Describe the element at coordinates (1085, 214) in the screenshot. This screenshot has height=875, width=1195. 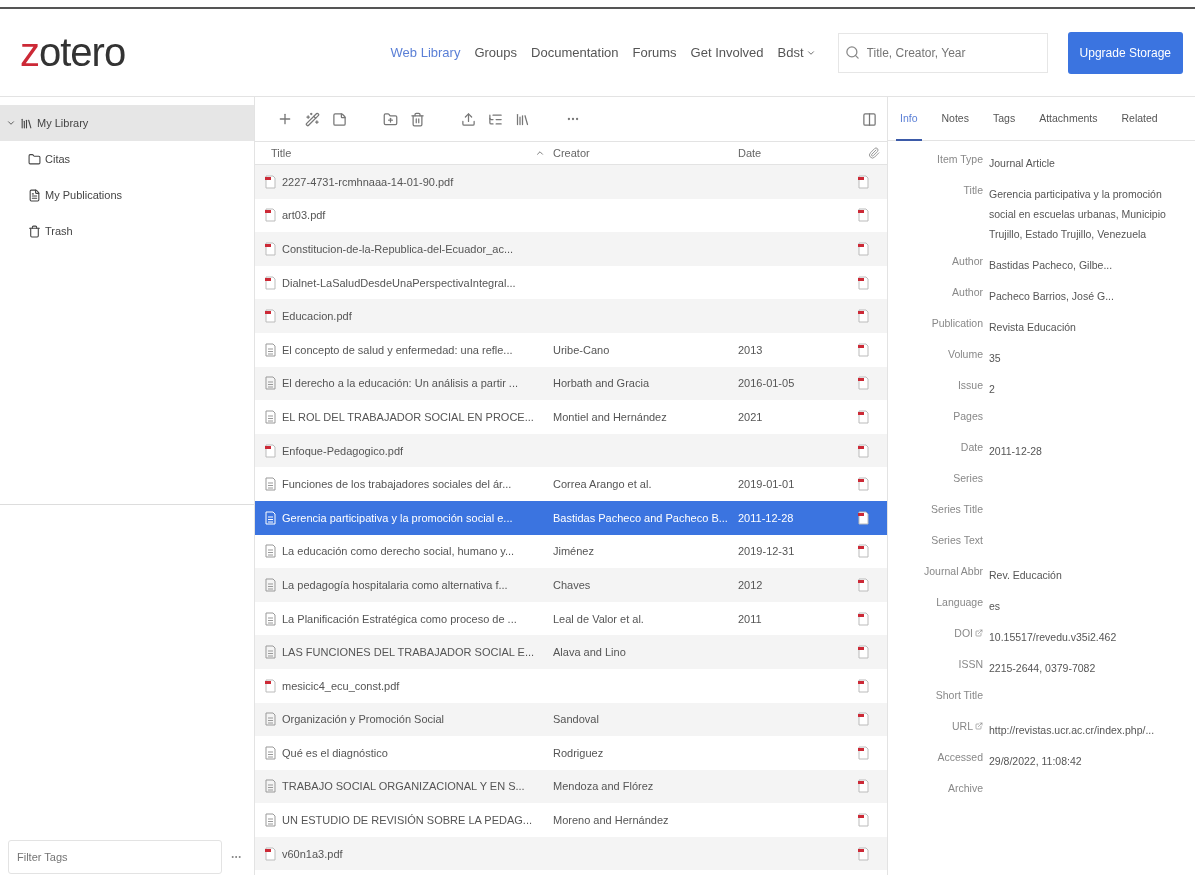
I see `field-value: Gerencia participativa y la promoción social en escuelas urbanas, Municipio Trujillo, Estado Trujillo, Venezuela` at that location.